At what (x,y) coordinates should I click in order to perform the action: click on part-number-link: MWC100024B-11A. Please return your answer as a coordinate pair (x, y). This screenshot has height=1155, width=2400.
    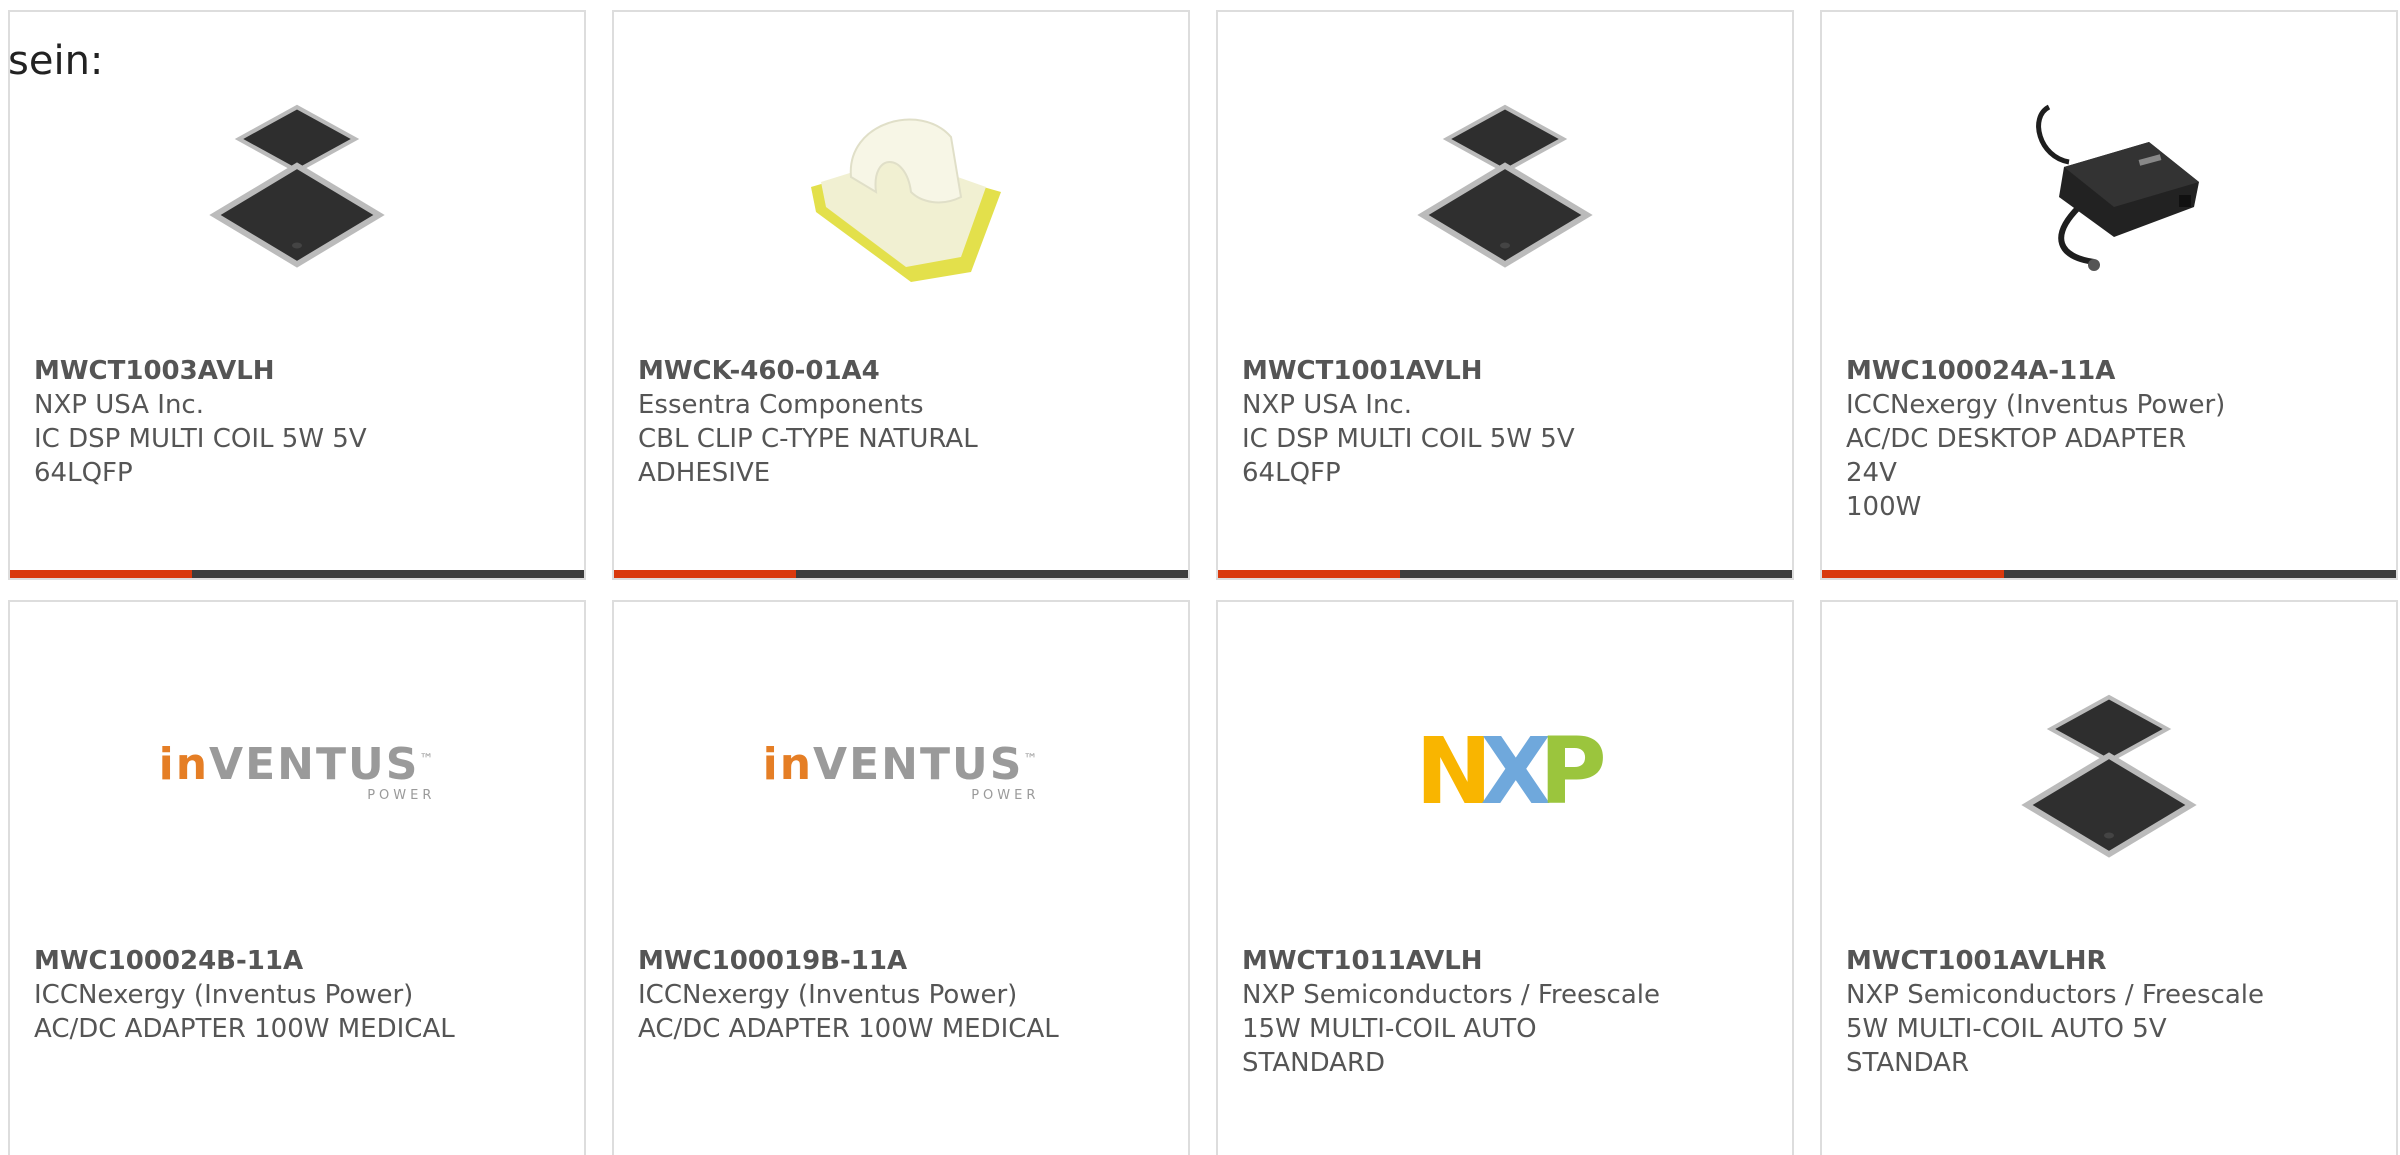
    Looking at the image, I should click on (297, 961).